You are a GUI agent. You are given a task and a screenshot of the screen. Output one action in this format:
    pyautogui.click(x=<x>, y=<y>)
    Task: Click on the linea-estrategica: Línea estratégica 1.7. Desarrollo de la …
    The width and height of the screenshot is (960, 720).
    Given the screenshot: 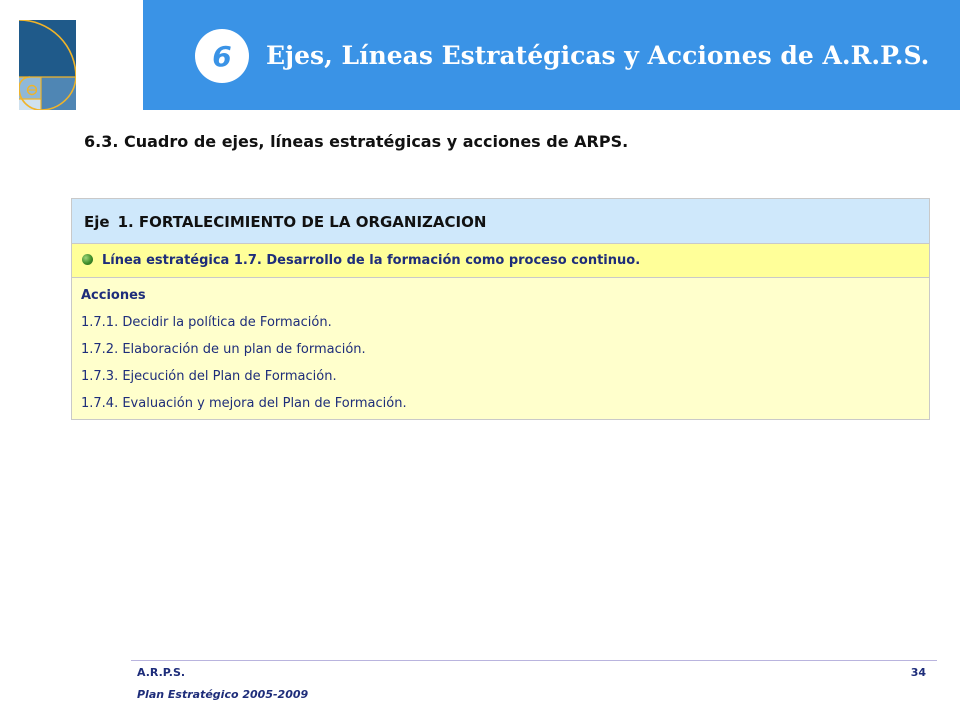 What is the action you would take?
    pyautogui.click(x=371, y=260)
    